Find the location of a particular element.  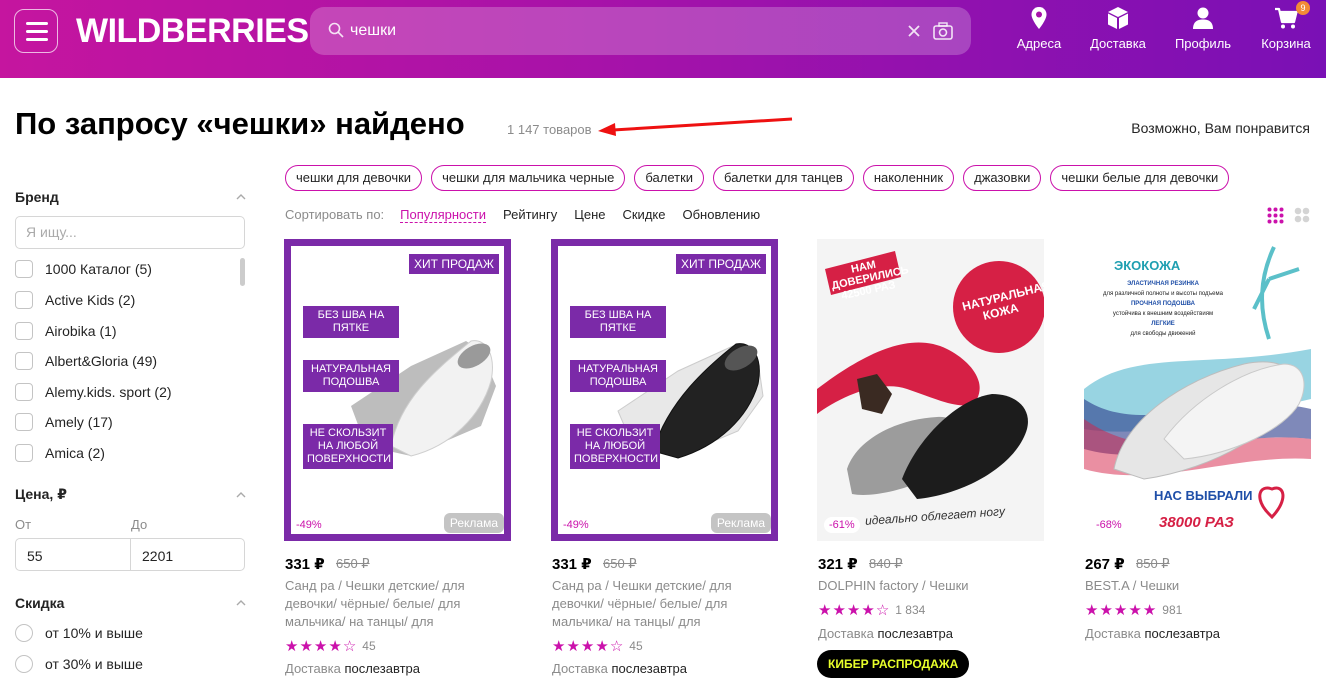

site-header: WILDBERRIES Адреса Доставка is located at coordinates (663, 39).